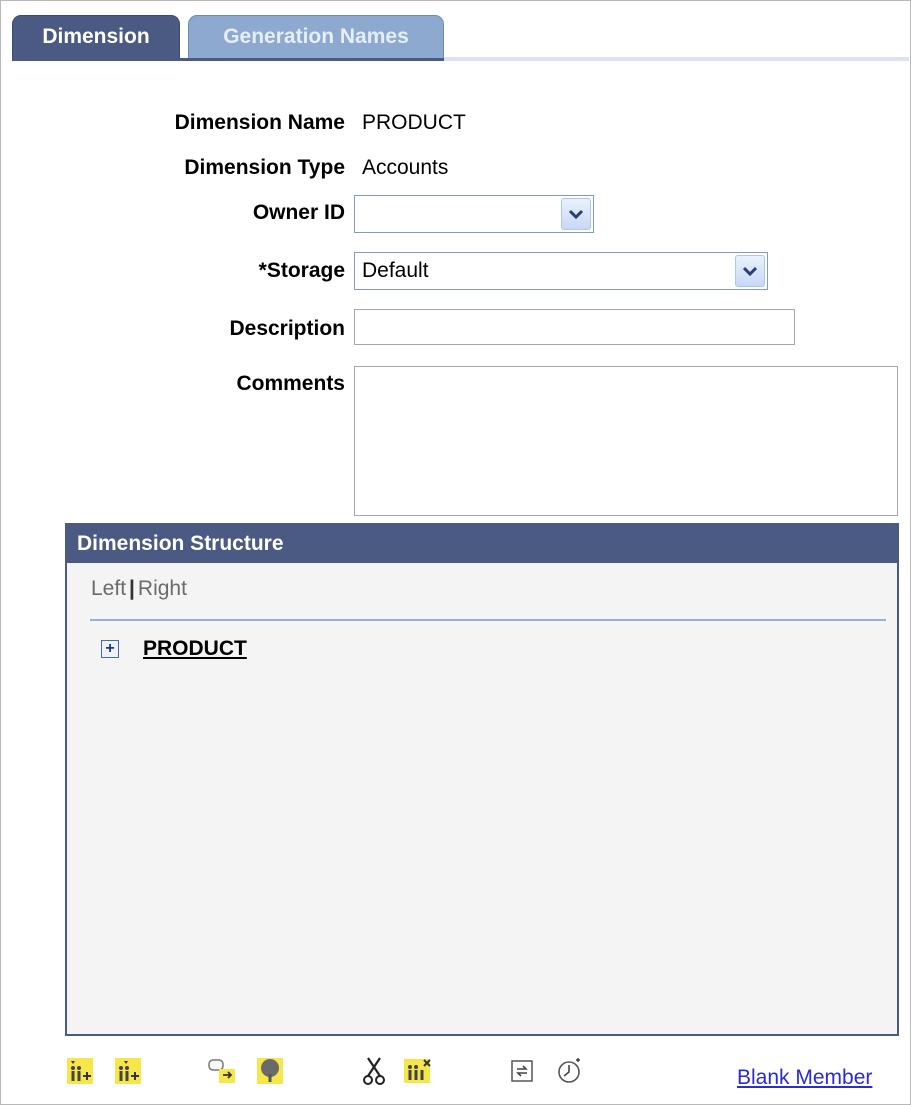  I want to click on dimension-type-value: Accounts, so click(405, 167).